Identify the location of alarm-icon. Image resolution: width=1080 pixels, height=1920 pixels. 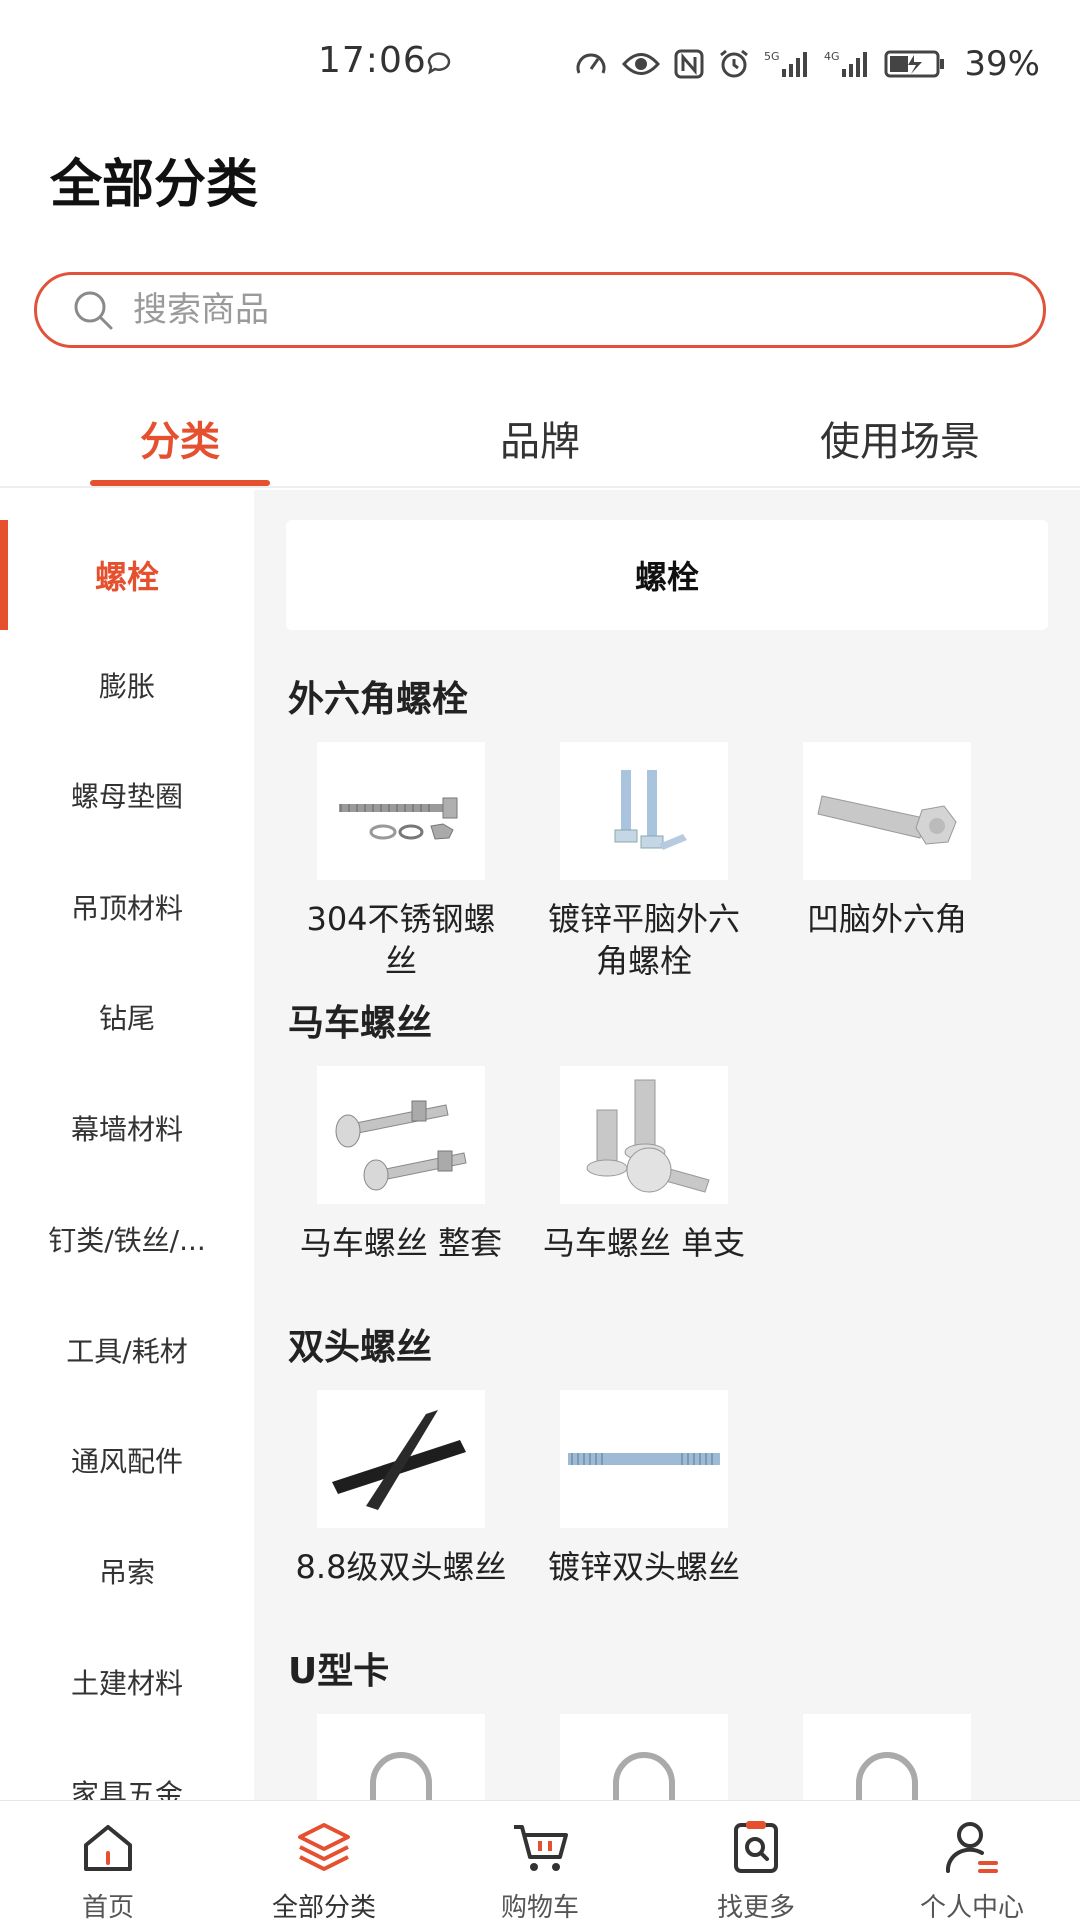
(734, 63).